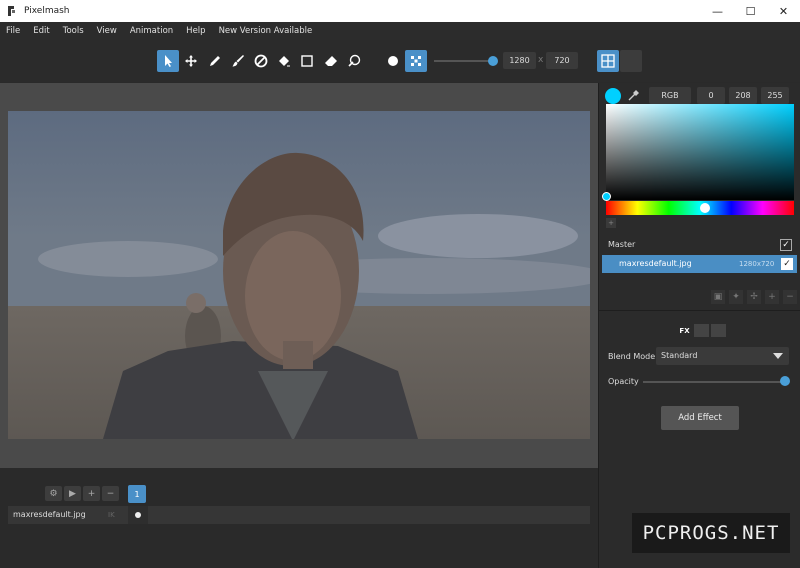 This screenshot has height=568, width=800. What do you see at coordinates (49, 514) in the screenshot?
I see `timeline-layer-name: maxresdefault.jpg` at bounding box center [49, 514].